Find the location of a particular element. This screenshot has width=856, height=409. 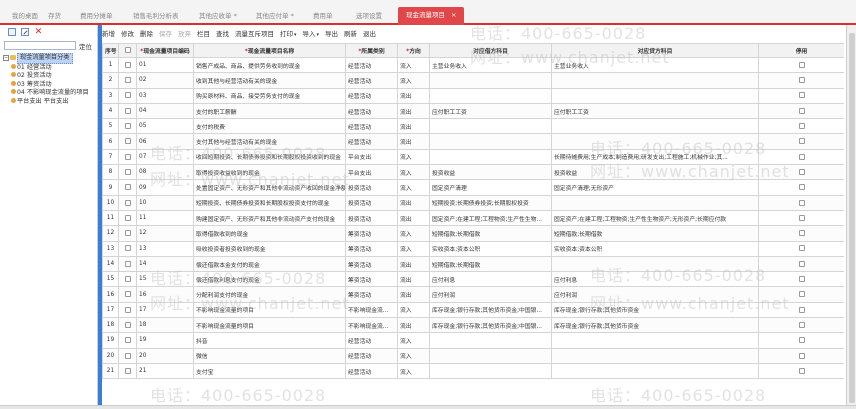

tree-root-node: − 现金流量项目分类 is located at coordinates (46, 58).